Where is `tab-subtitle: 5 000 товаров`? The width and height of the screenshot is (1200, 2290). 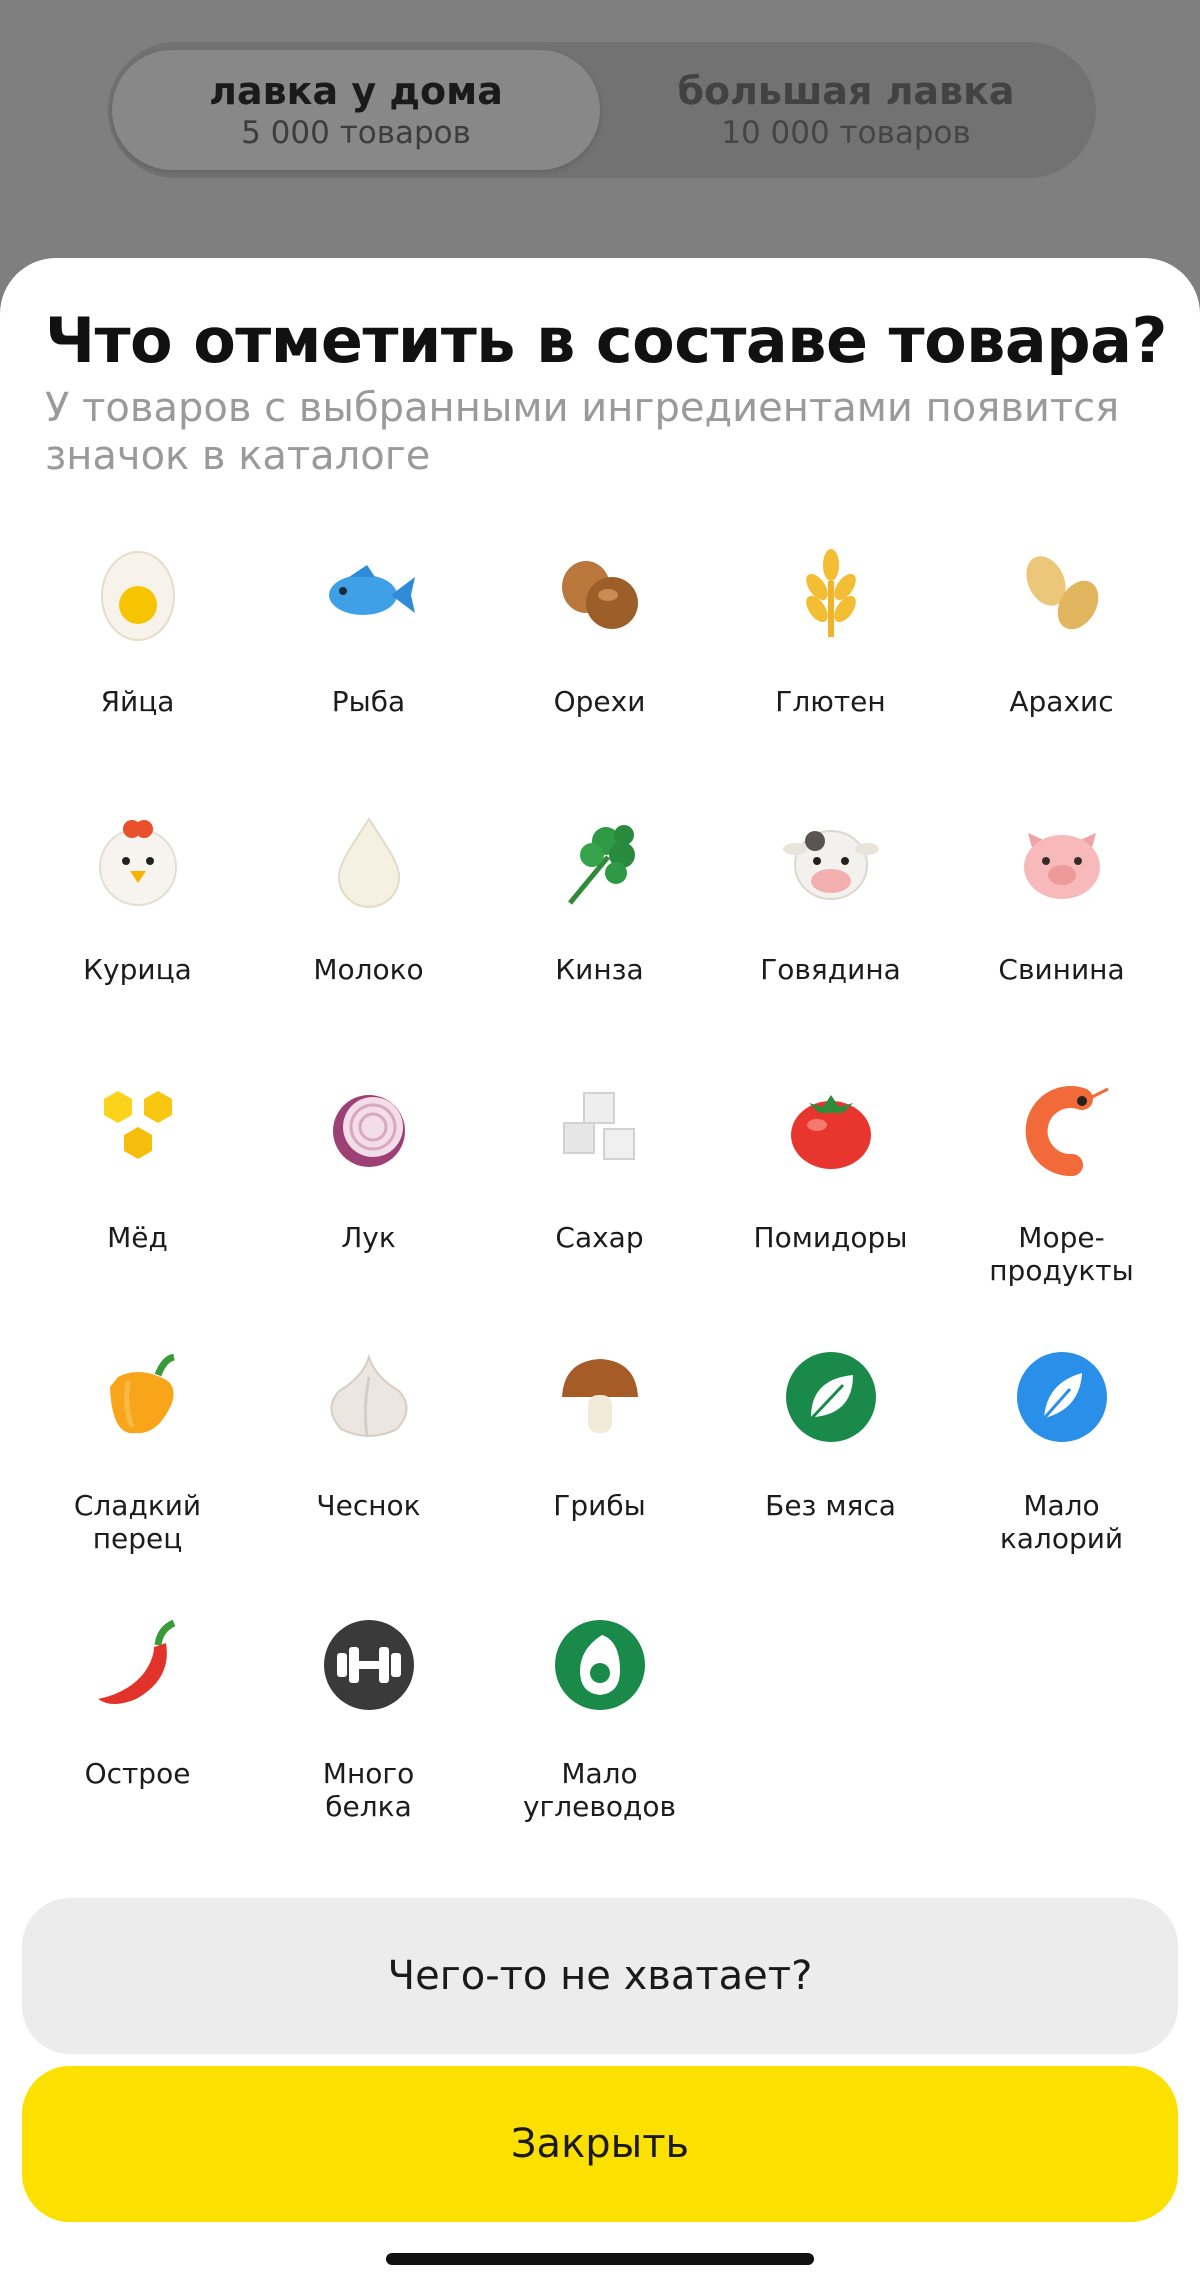 tab-subtitle: 5 000 товаров is located at coordinates (356, 133).